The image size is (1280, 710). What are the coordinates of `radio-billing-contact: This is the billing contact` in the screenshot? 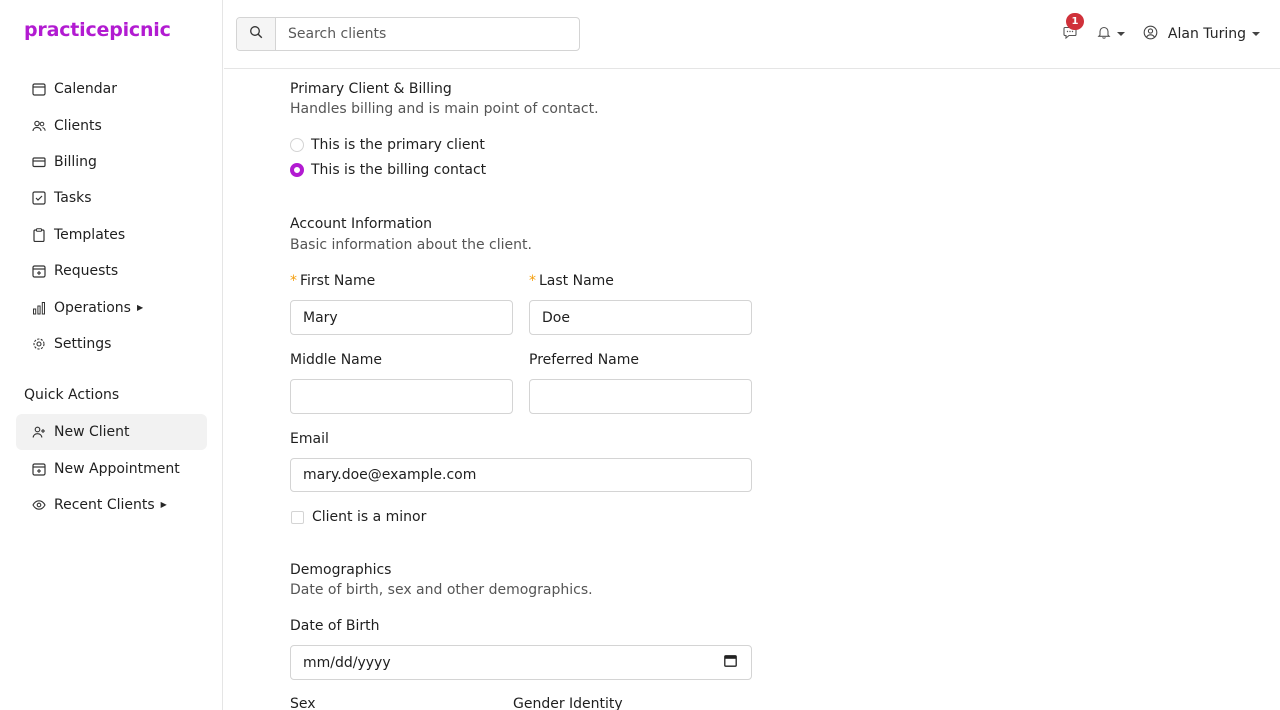 It's located at (388, 170).